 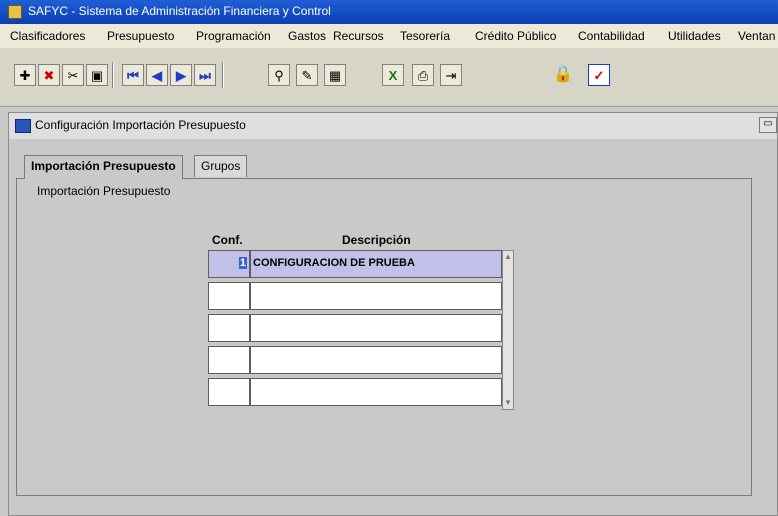 I want to click on window-icon, so click(x=23, y=126).